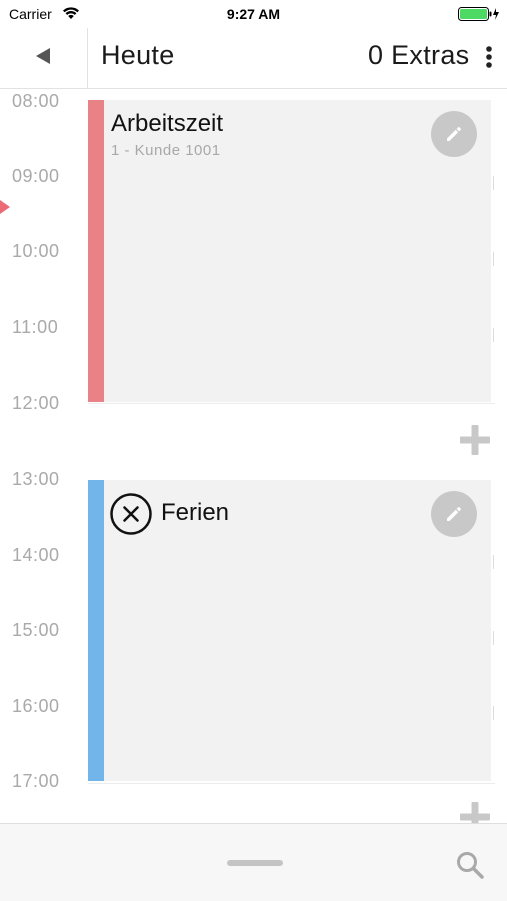 This screenshot has width=507, height=901. I want to click on more-vertical-icon, so click(489, 57).